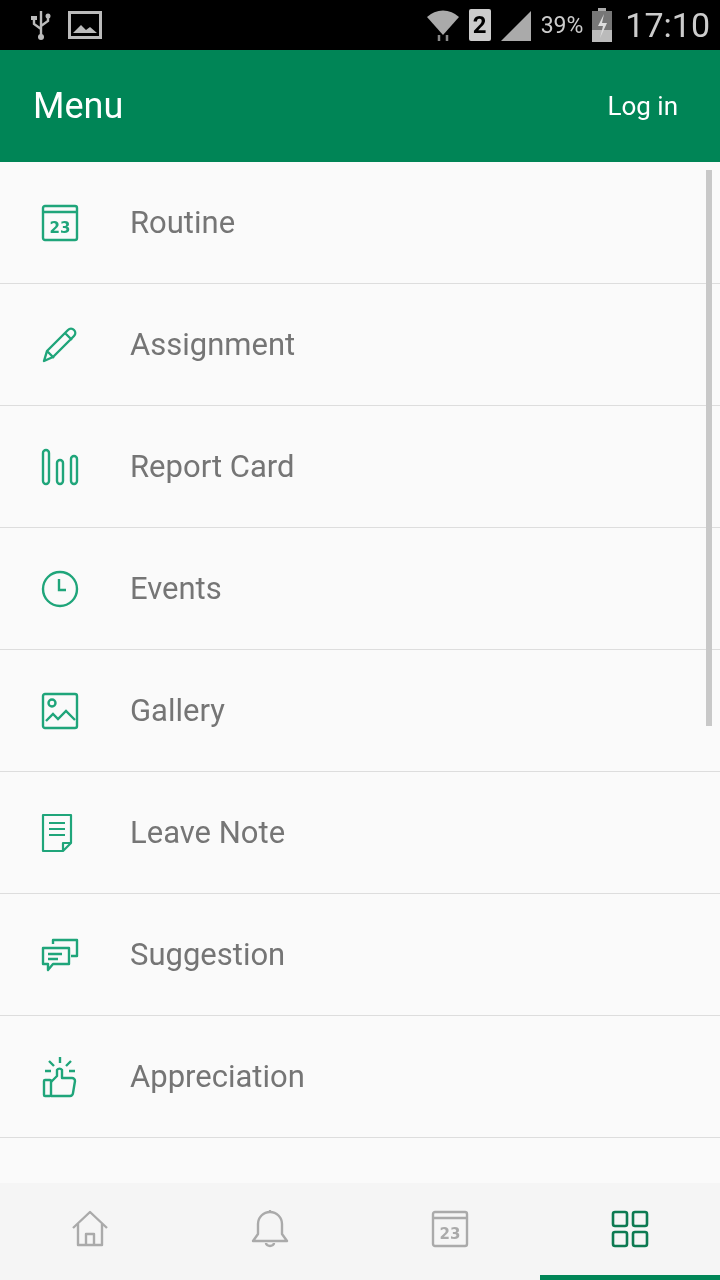  Describe the element at coordinates (176, 588) in the screenshot. I see `menu-label: Events` at that location.